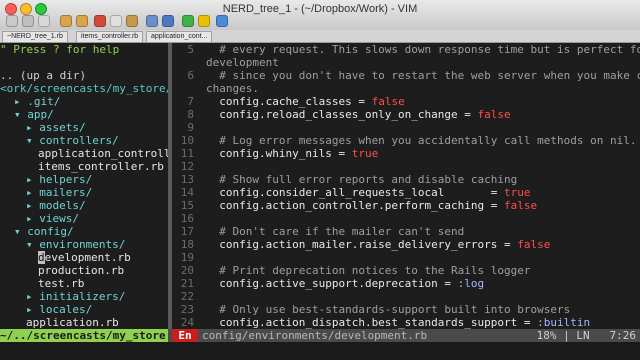  I want to click on line-number: 11, so click(187, 153).